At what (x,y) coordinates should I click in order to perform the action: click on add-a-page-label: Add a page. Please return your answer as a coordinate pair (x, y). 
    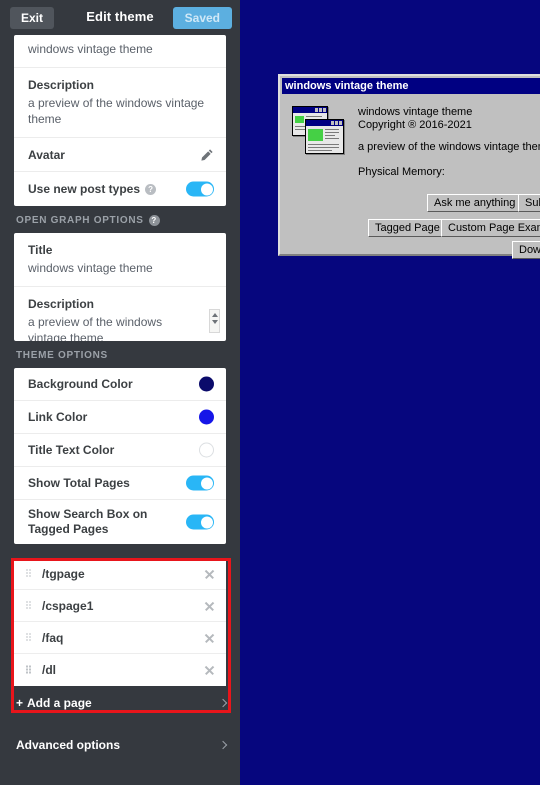
    Looking at the image, I should click on (59, 703).